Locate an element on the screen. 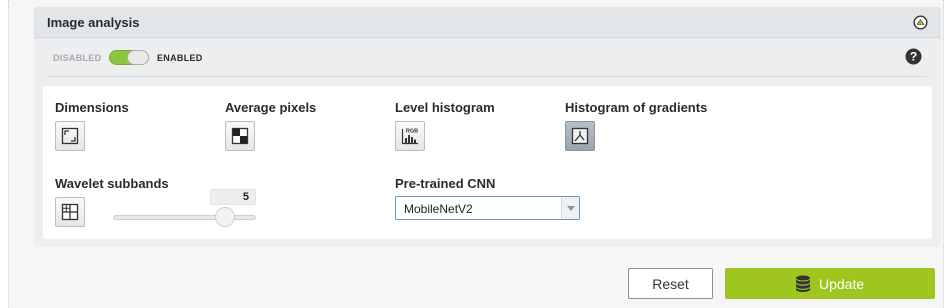 The image size is (952, 308). update-label: Update is located at coordinates (842, 284).